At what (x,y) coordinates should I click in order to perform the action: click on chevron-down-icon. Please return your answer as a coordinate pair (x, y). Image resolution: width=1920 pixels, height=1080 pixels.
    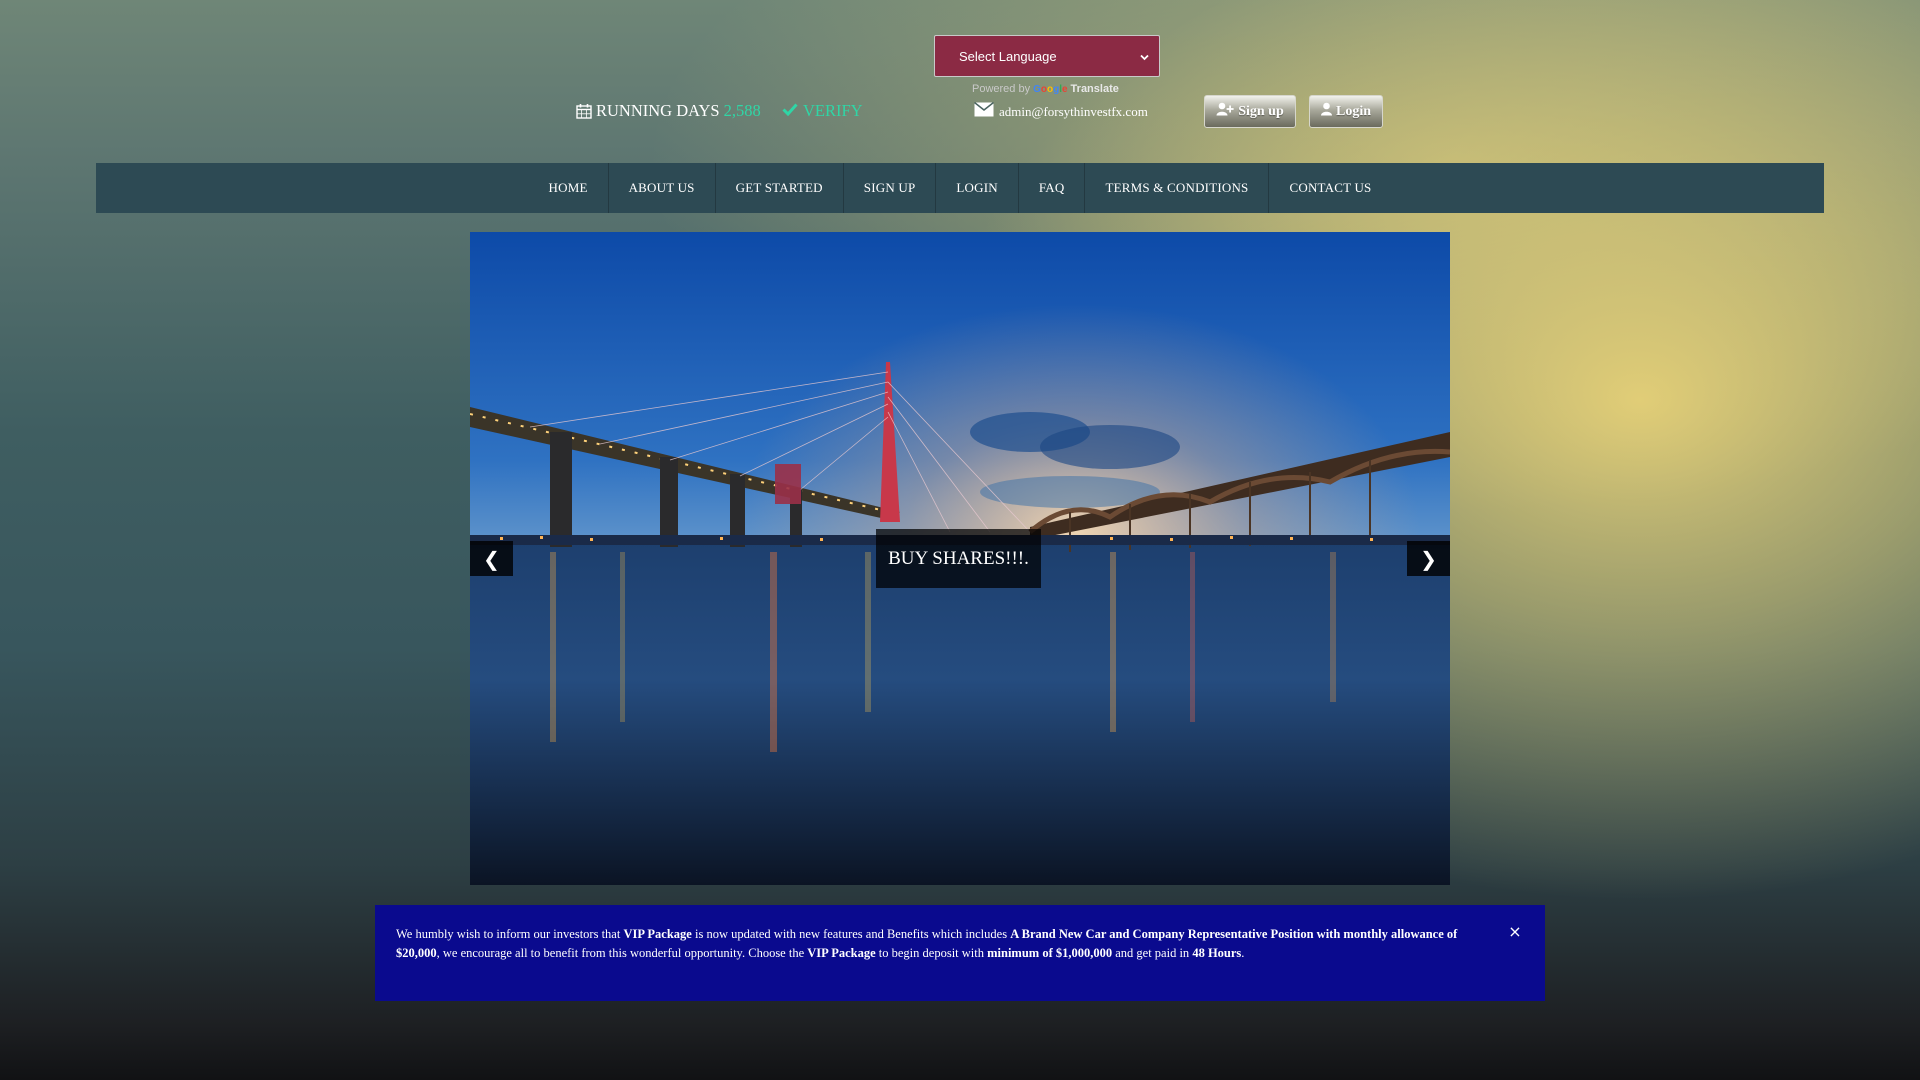
    Looking at the image, I should click on (1144, 56).